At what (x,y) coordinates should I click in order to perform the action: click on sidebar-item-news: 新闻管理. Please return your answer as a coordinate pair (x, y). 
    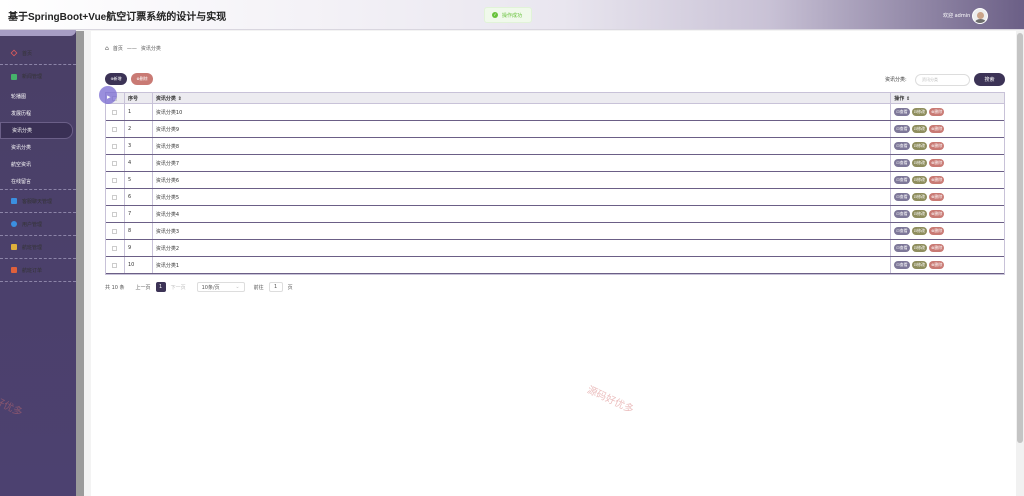
    Looking at the image, I should click on (38, 76).